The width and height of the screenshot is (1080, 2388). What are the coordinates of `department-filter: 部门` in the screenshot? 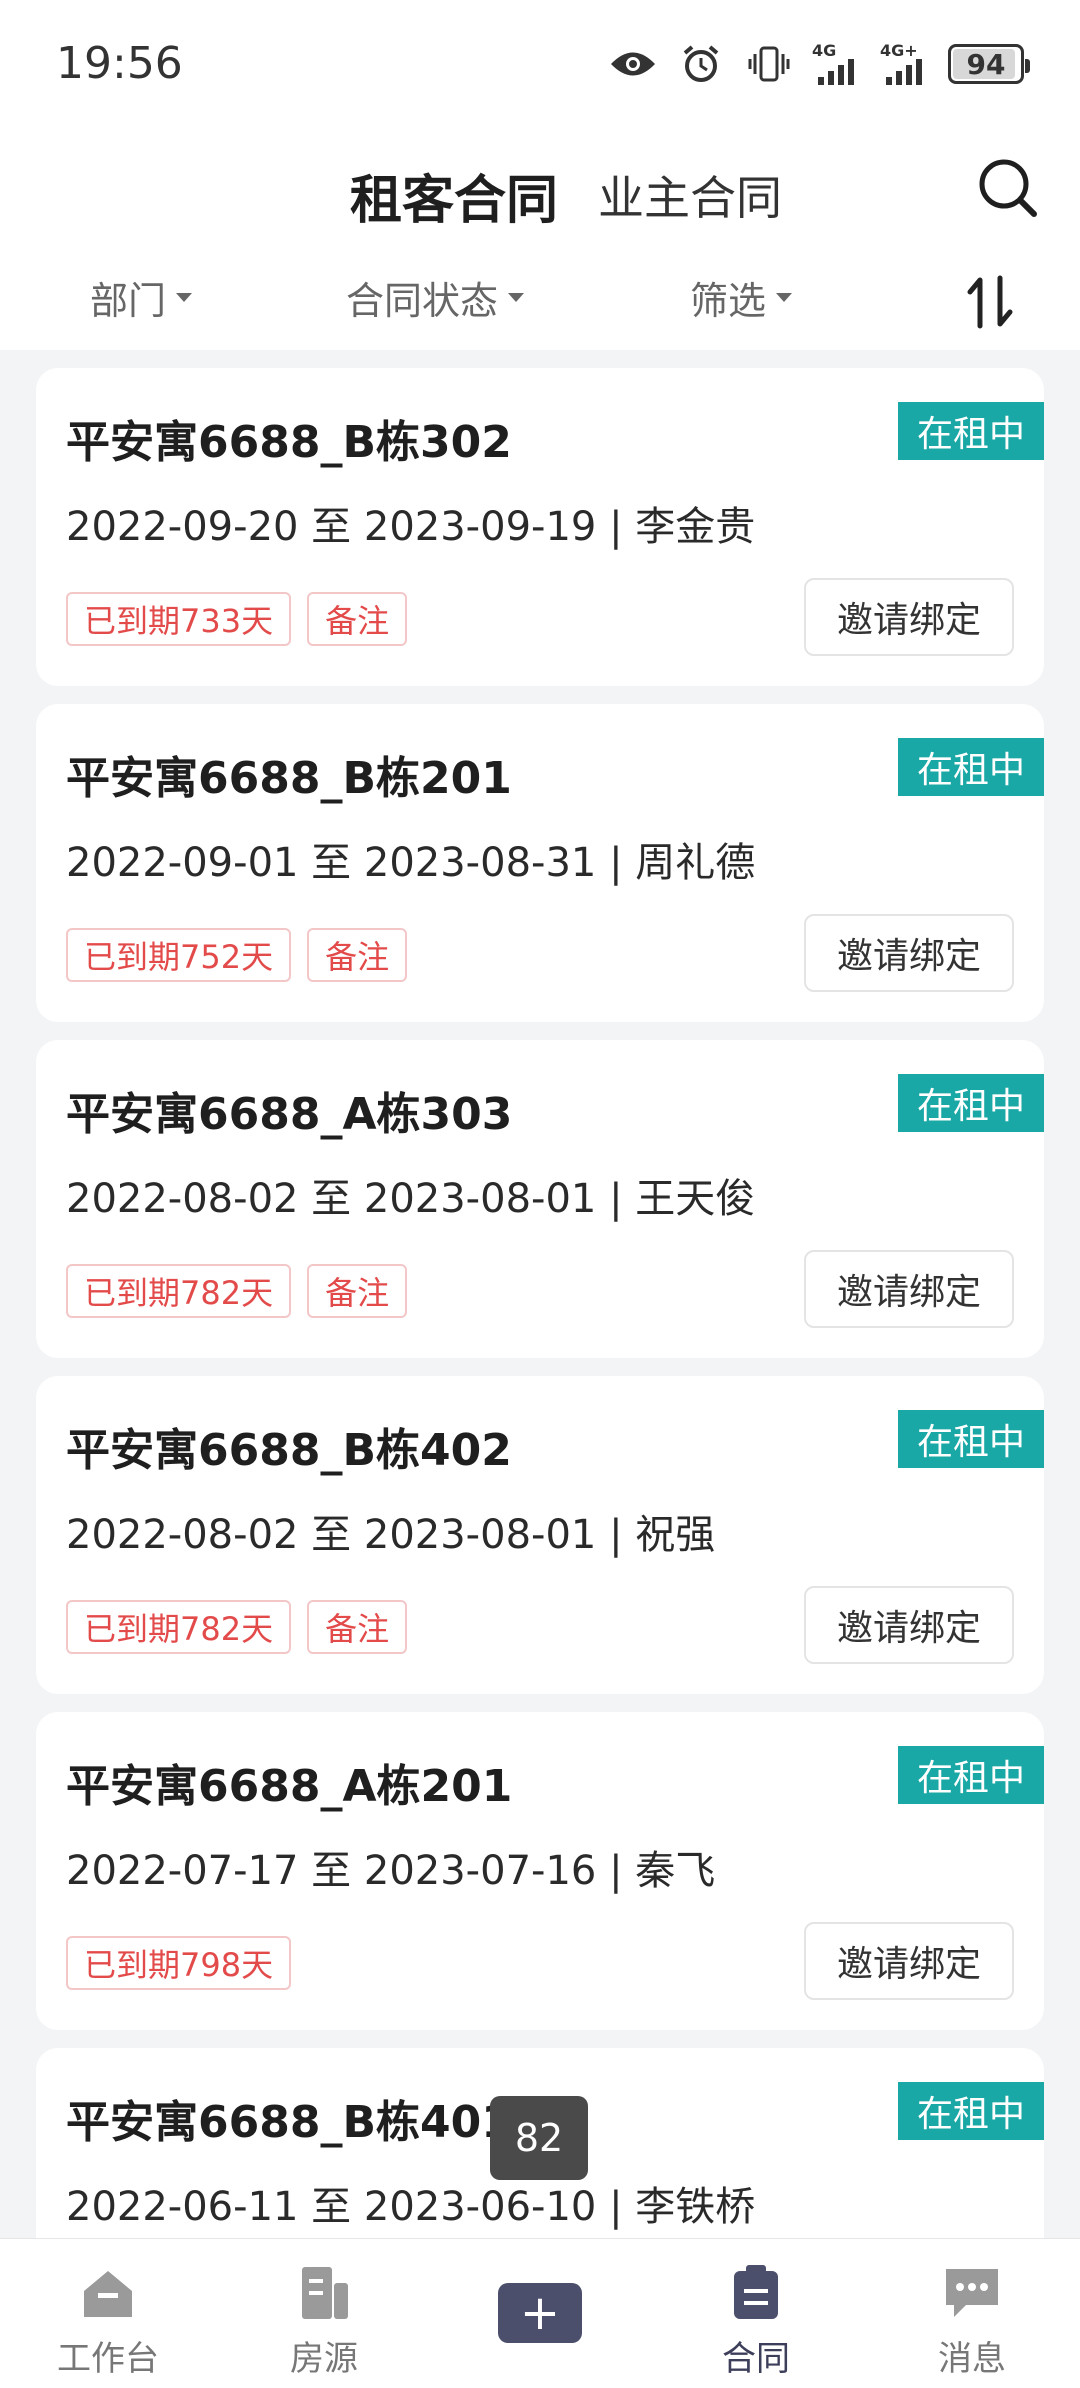 It's located at (141, 297).